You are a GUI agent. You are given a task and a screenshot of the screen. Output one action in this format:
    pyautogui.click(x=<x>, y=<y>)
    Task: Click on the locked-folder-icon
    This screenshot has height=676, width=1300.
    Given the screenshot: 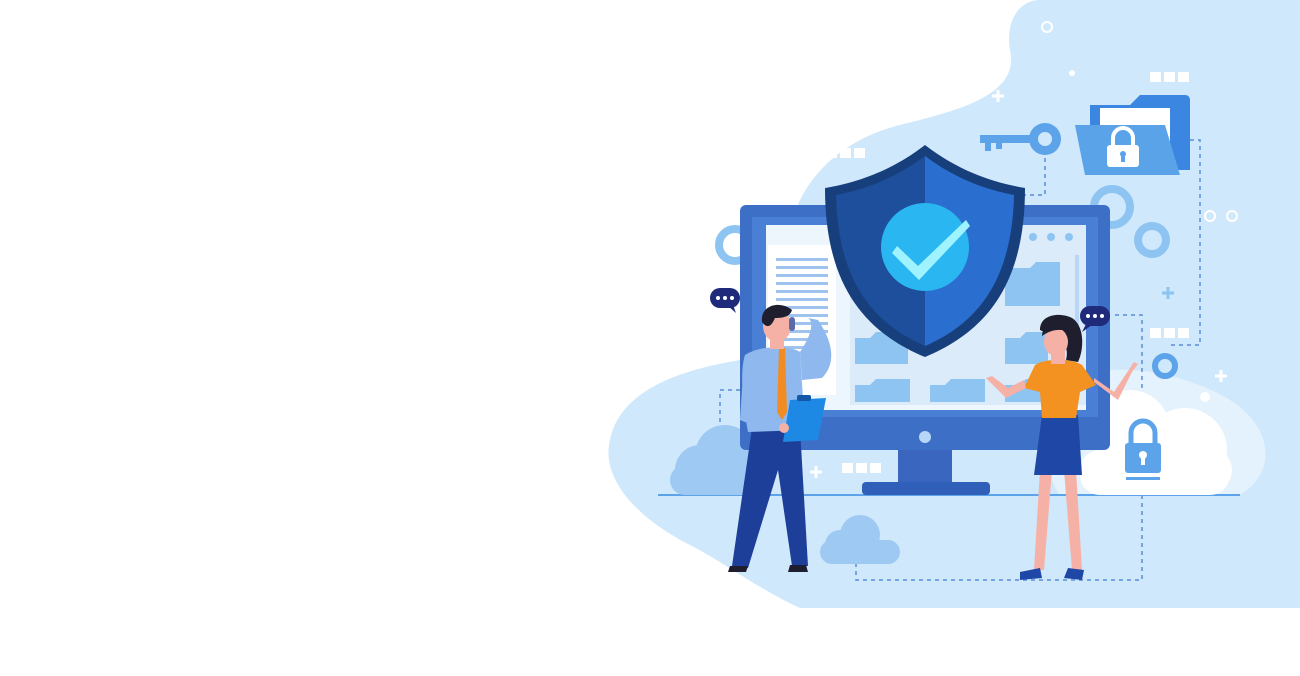 What is the action you would take?
    pyautogui.click(x=1132, y=135)
    